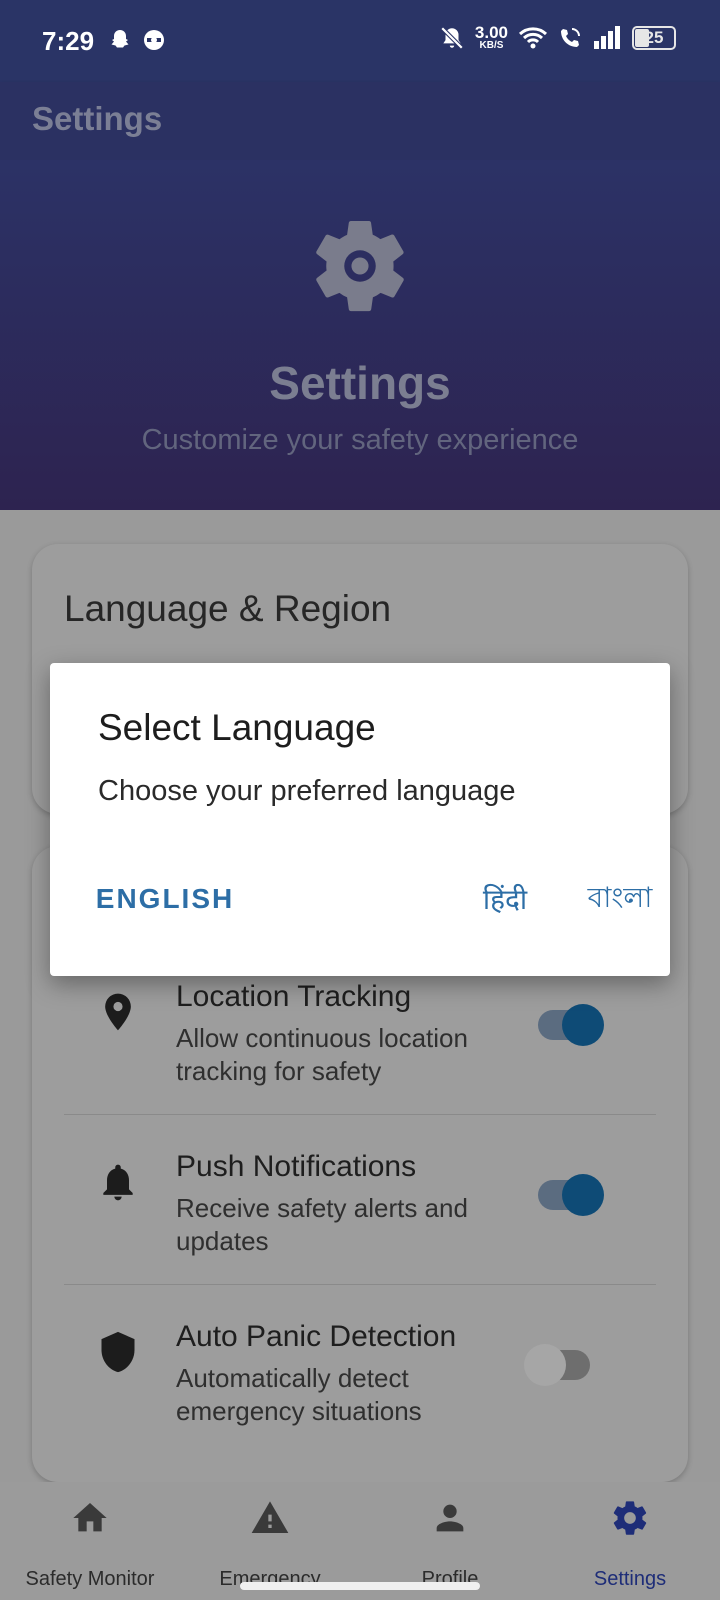 The image size is (720, 1600). I want to click on english-button: ENGLISH, so click(165, 899).